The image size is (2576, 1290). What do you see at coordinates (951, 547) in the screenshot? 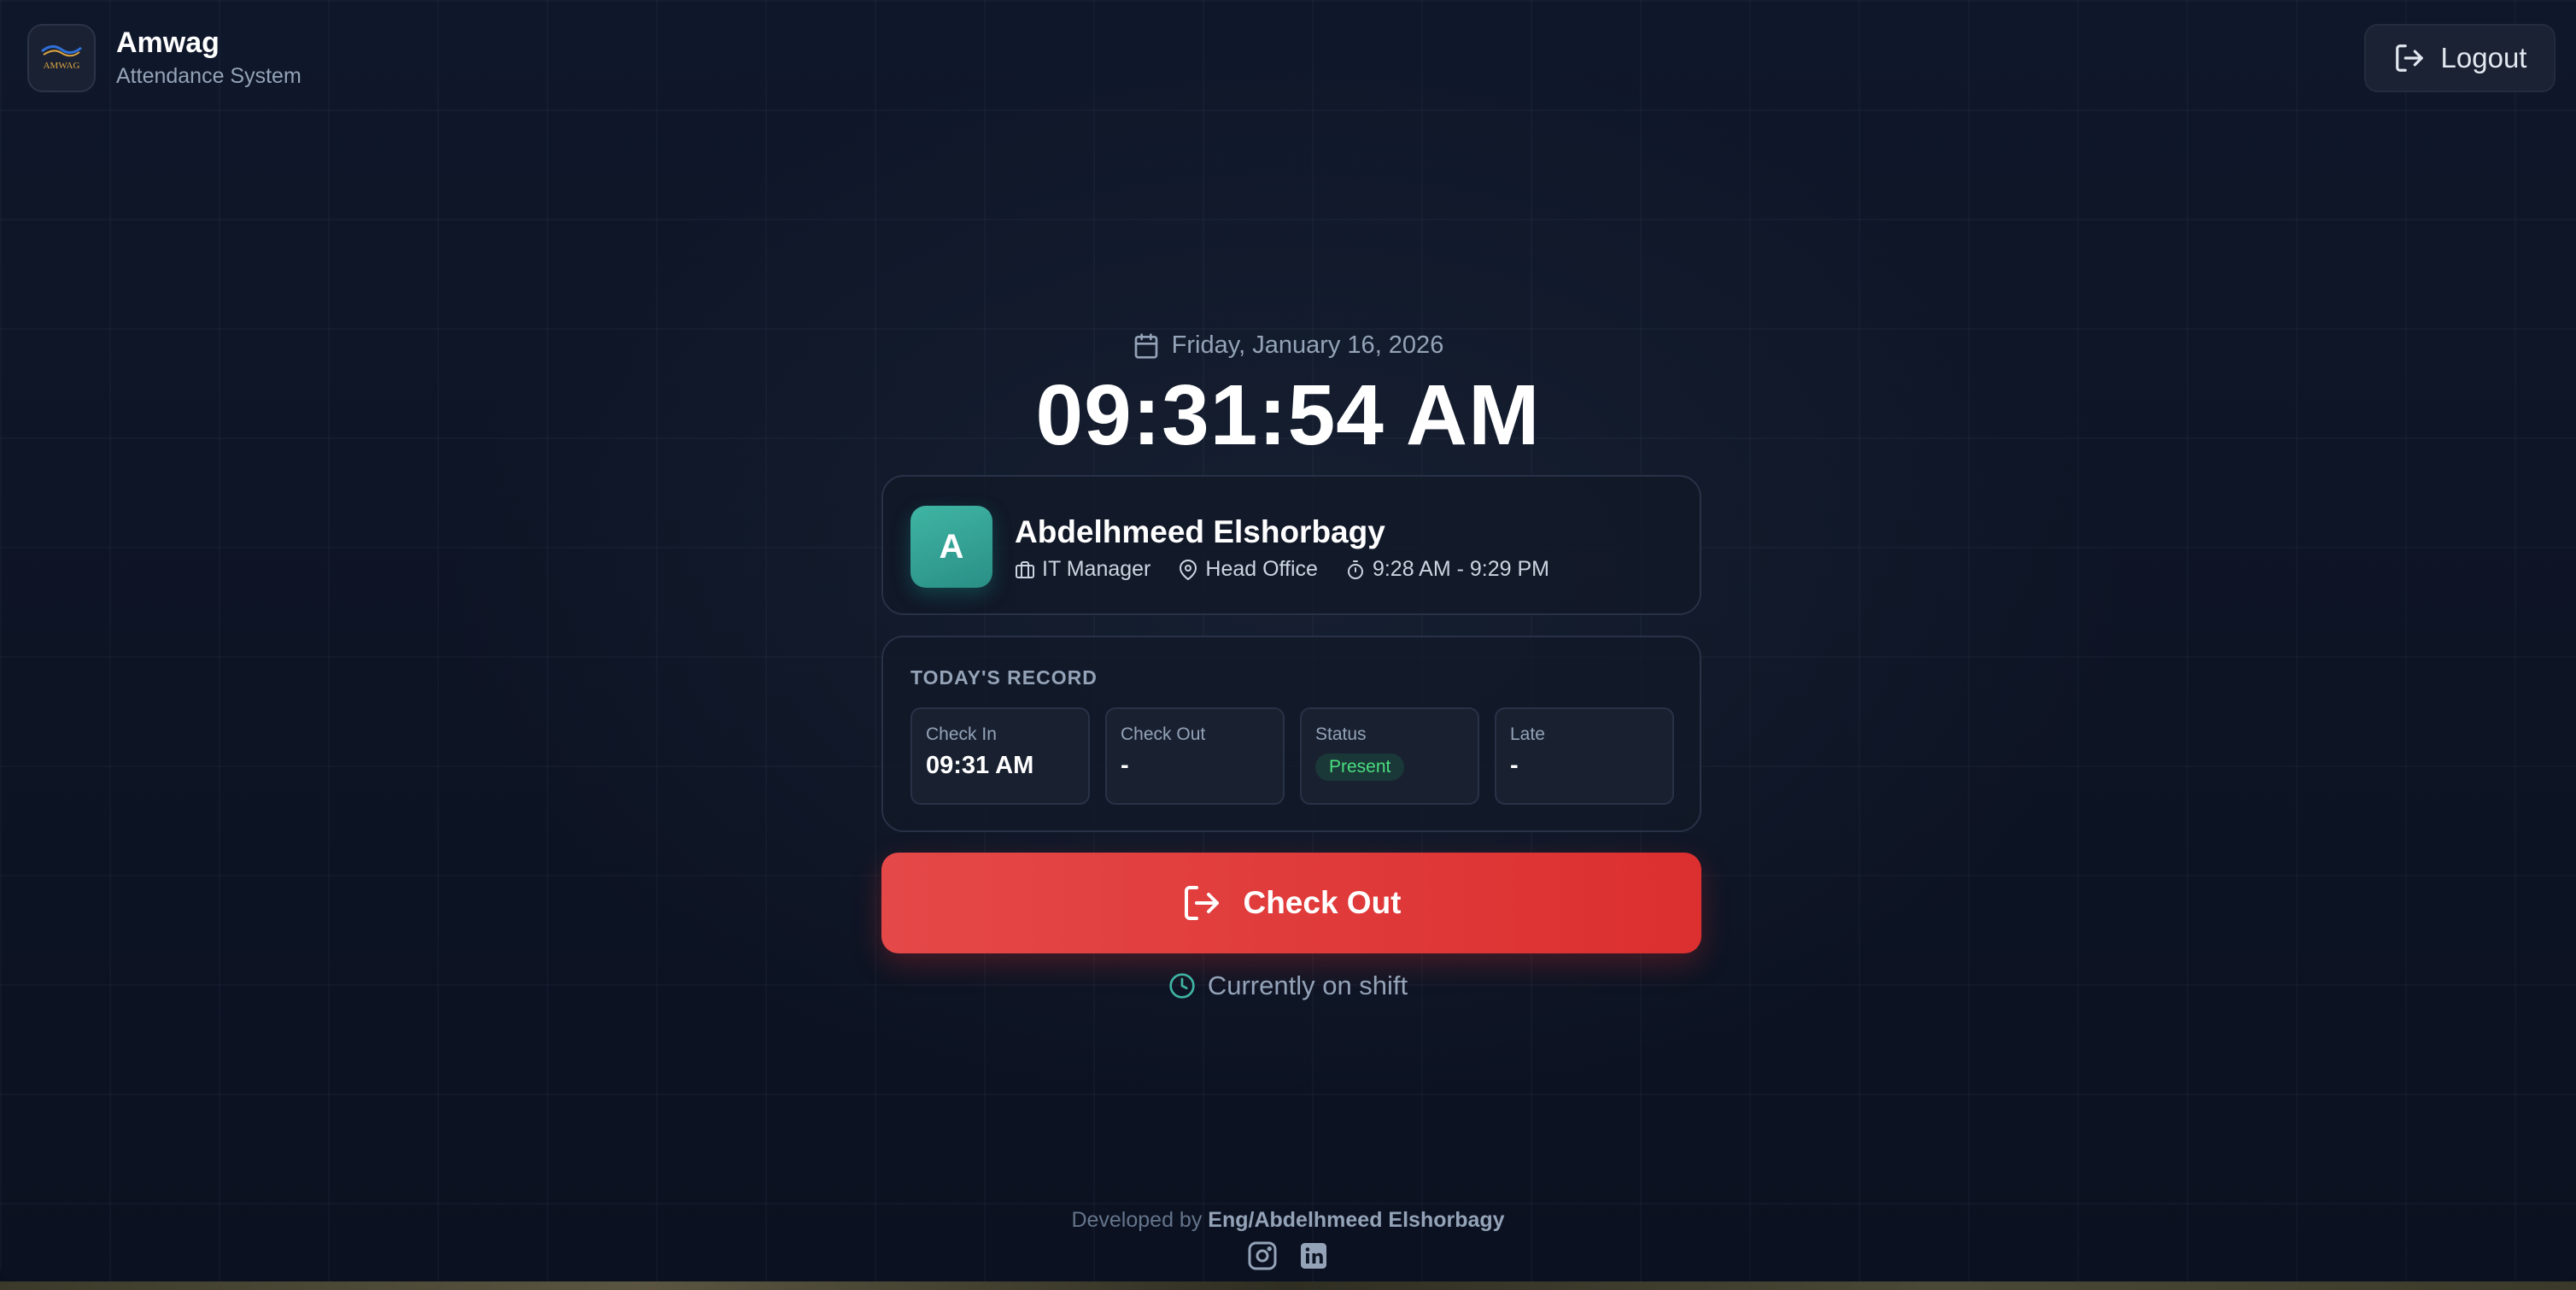
I see `avatar: A` at bounding box center [951, 547].